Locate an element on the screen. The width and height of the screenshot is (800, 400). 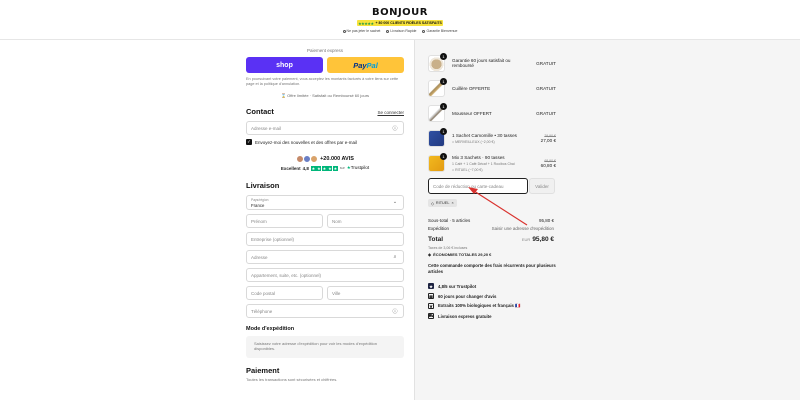
annotation-arrow is located at coordinates (498, 206).